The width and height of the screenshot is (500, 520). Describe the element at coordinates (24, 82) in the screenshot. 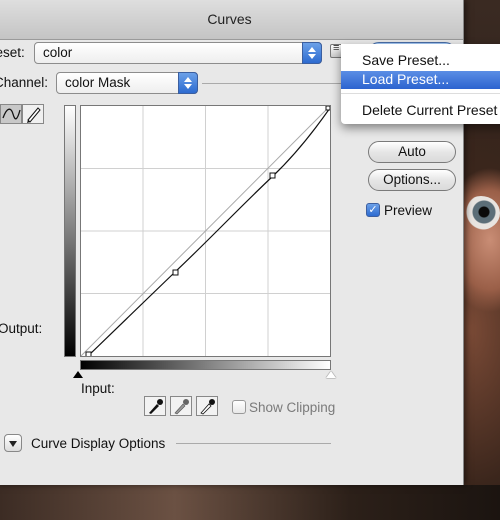

I see `channel-label: Channel:` at that location.